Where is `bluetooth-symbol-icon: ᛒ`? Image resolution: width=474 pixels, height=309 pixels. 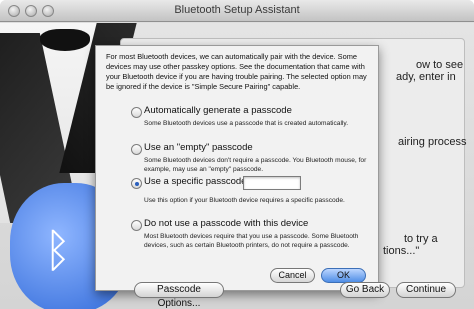
bluetooth-symbol-icon: ᛒ is located at coordinates (58, 250).